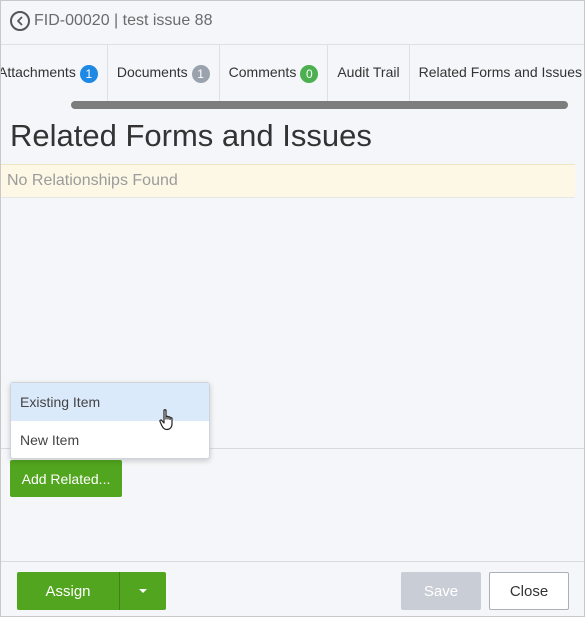 The width and height of the screenshot is (585, 617). What do you see at coordinates (68, 591) in the screenshot?
I see `assign-button: Assign` at bounding box center [68, 591].